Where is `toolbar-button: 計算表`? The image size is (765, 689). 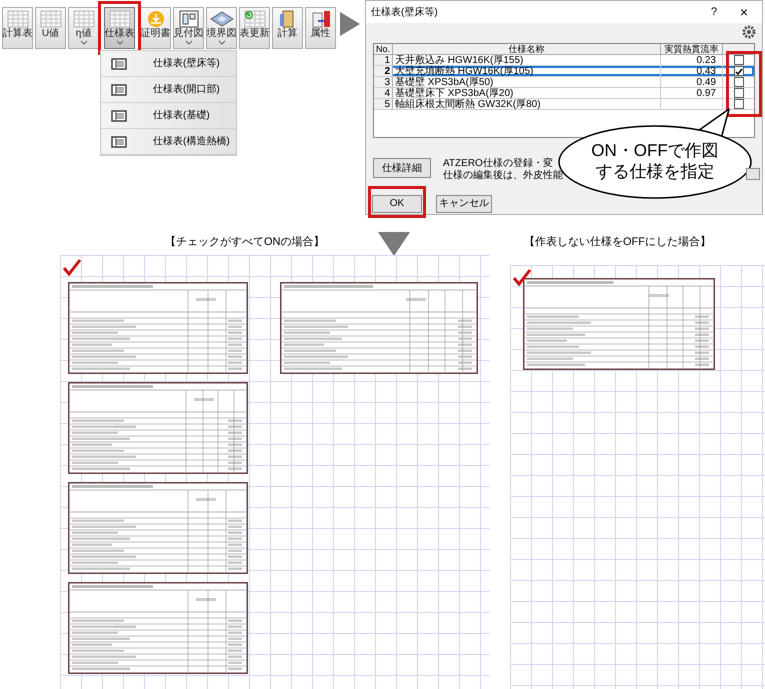
toolbar-button: 計算表 is located at coordinates (17, 28).